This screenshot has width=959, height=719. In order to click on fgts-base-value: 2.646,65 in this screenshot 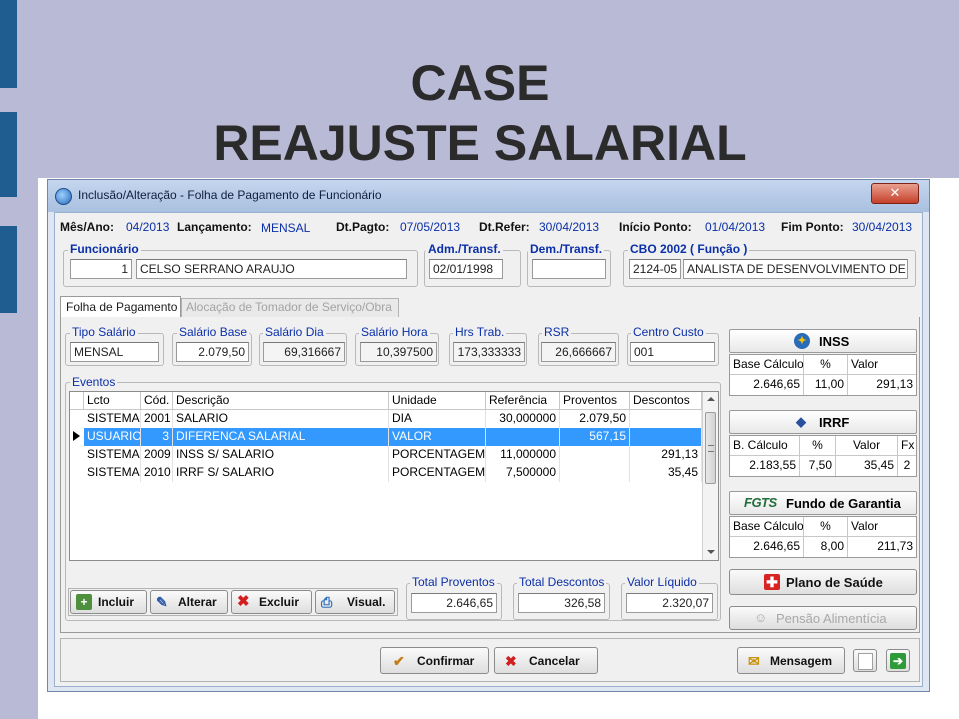, I will do `click(767, 547)`.